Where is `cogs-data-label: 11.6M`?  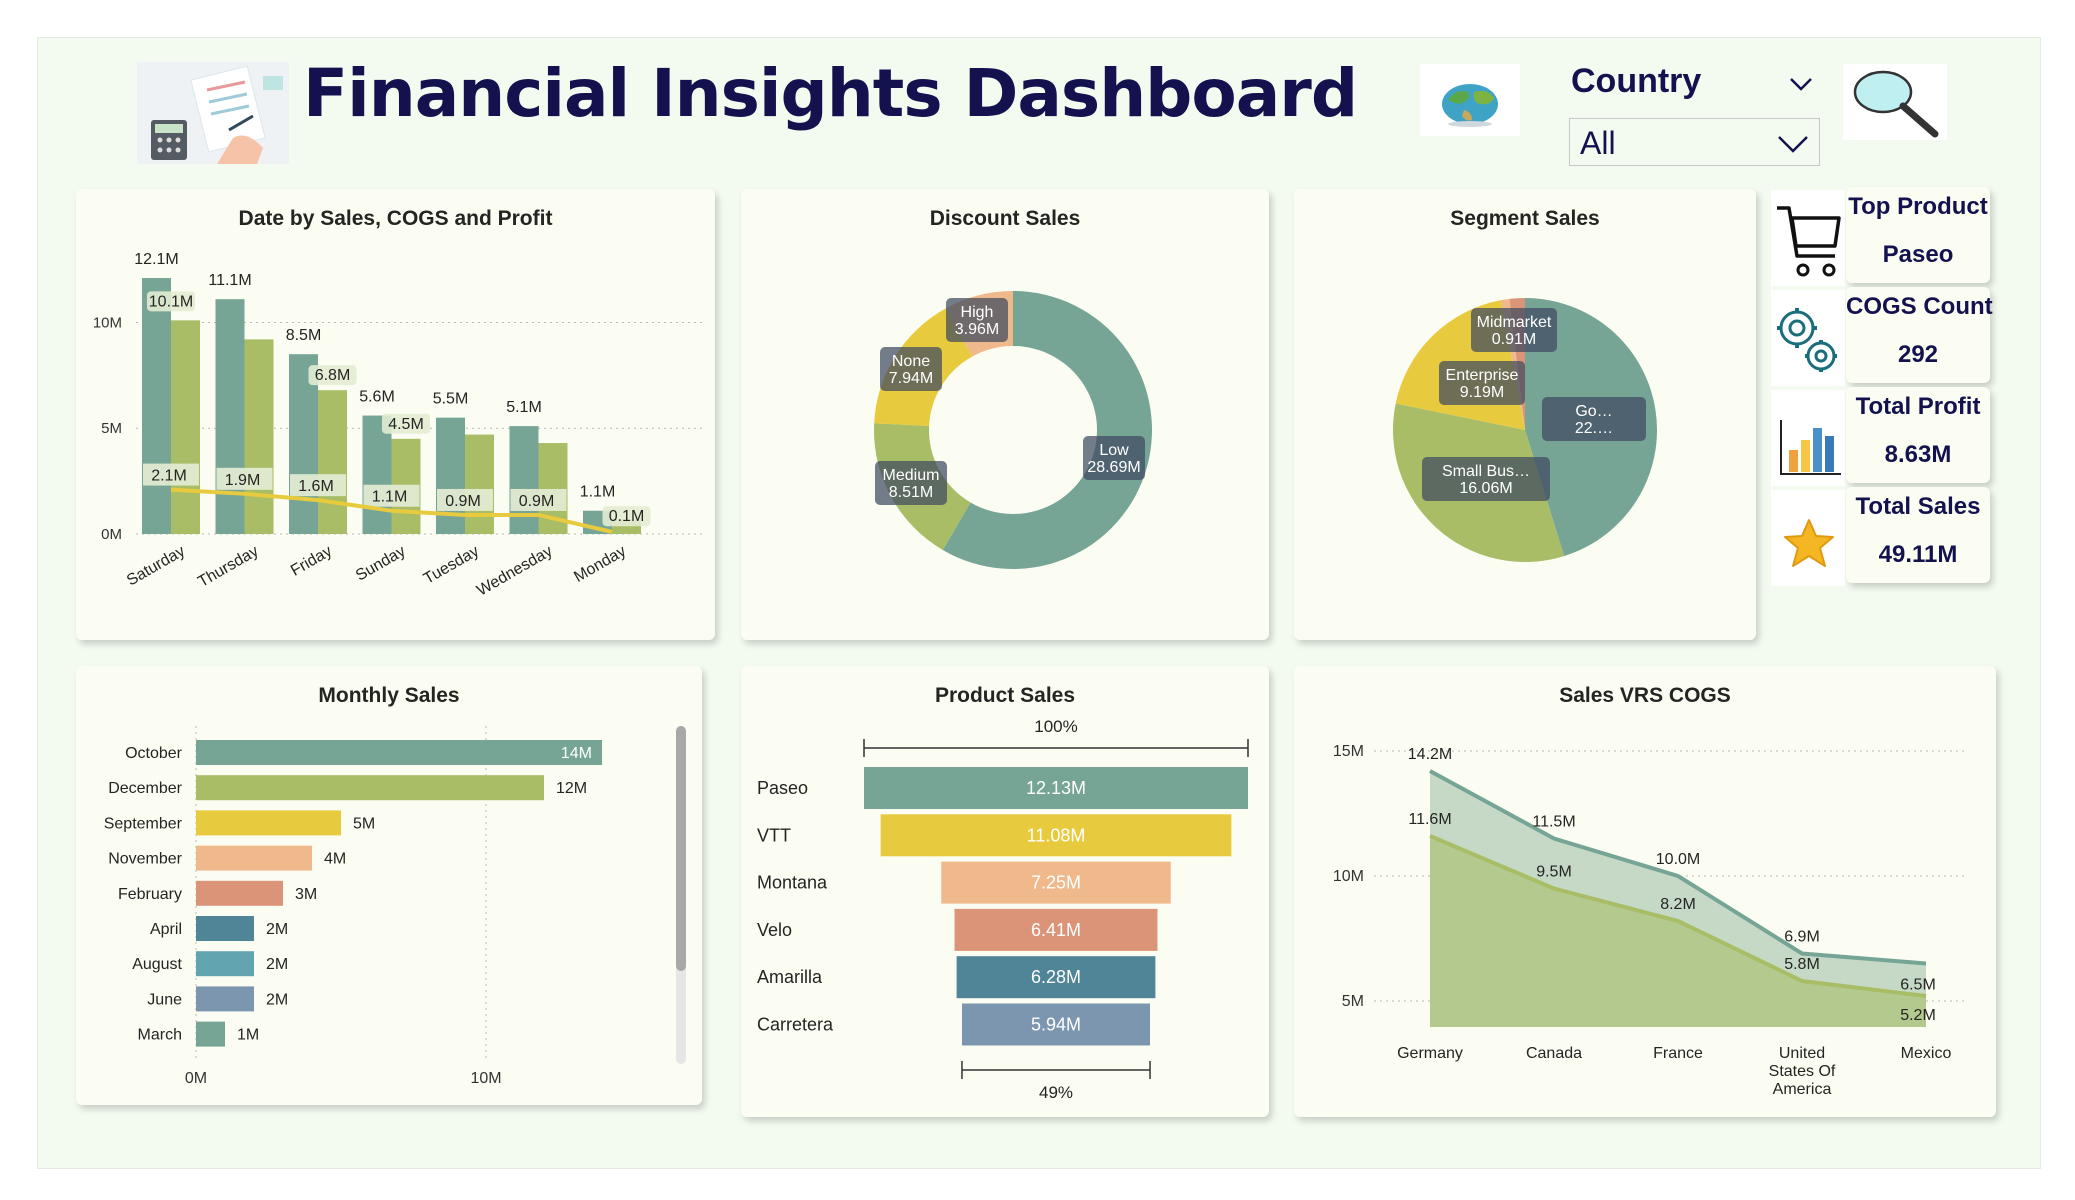
cogs-data-label: 11.6M is located at coordinates (1429, 819).